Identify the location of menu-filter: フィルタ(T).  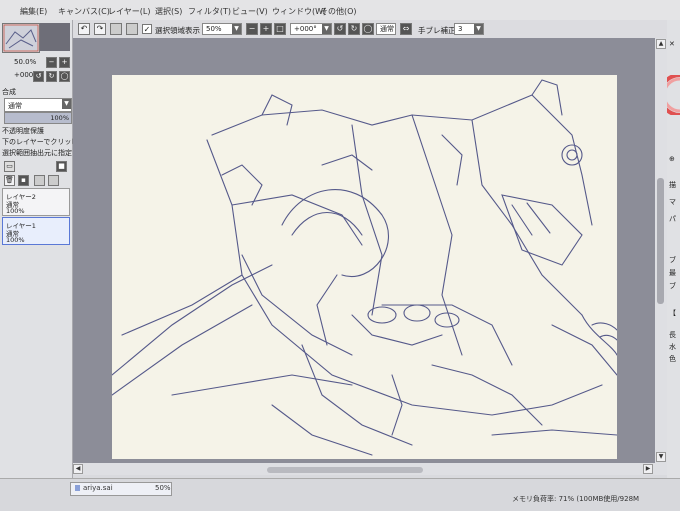
(209, 11).